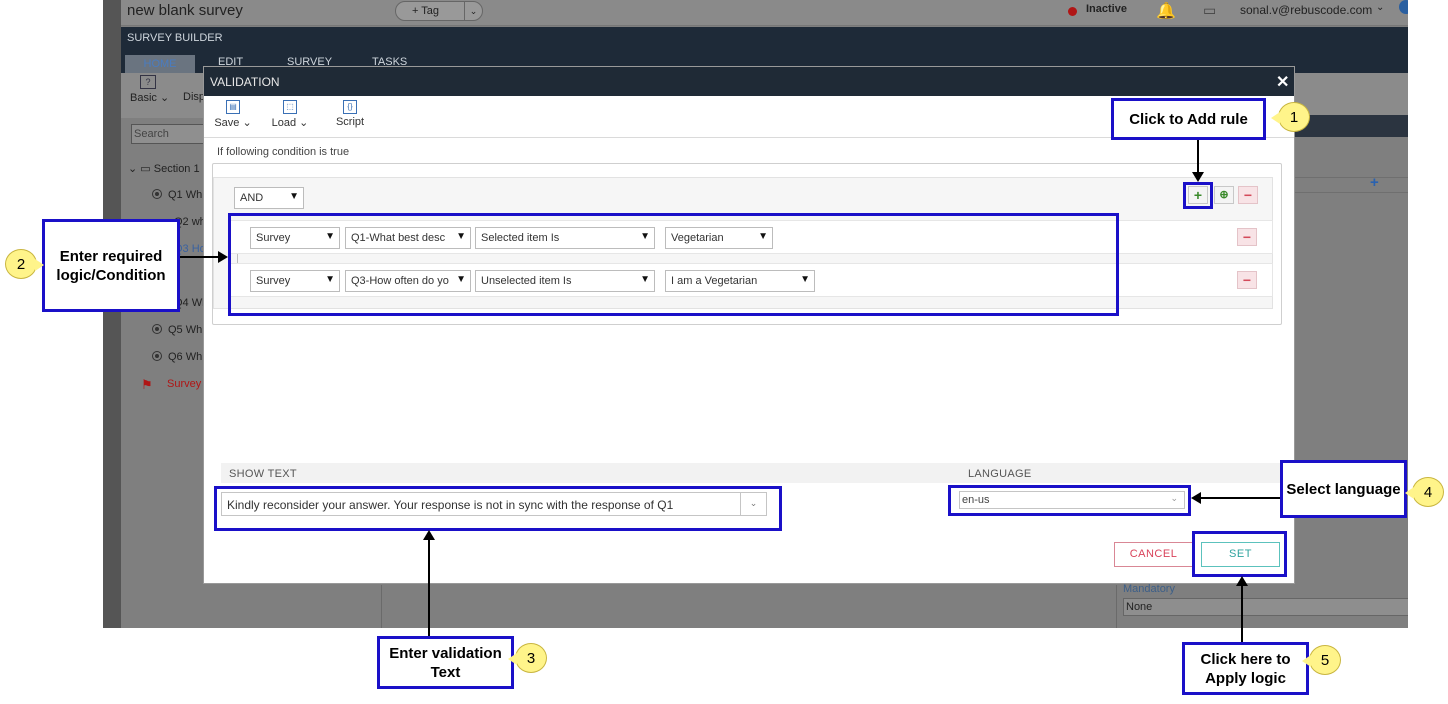 This screenshot has height=704, width=1448. What do you see at coordinates (185, 10) in the screenshot?
I see `survey-title: new blank survey` at bounding box center [185, 10].